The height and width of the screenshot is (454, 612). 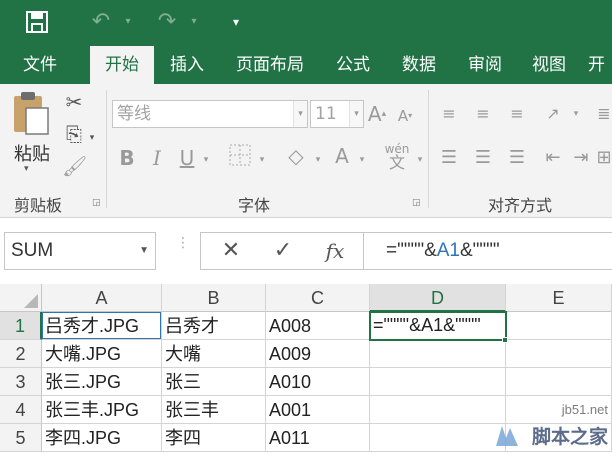 I want to click on ribbon-tab-bar: 文件 开始 插入 页面布局 公式 数据 审阅 视图 开, so click(x=306, y=65).